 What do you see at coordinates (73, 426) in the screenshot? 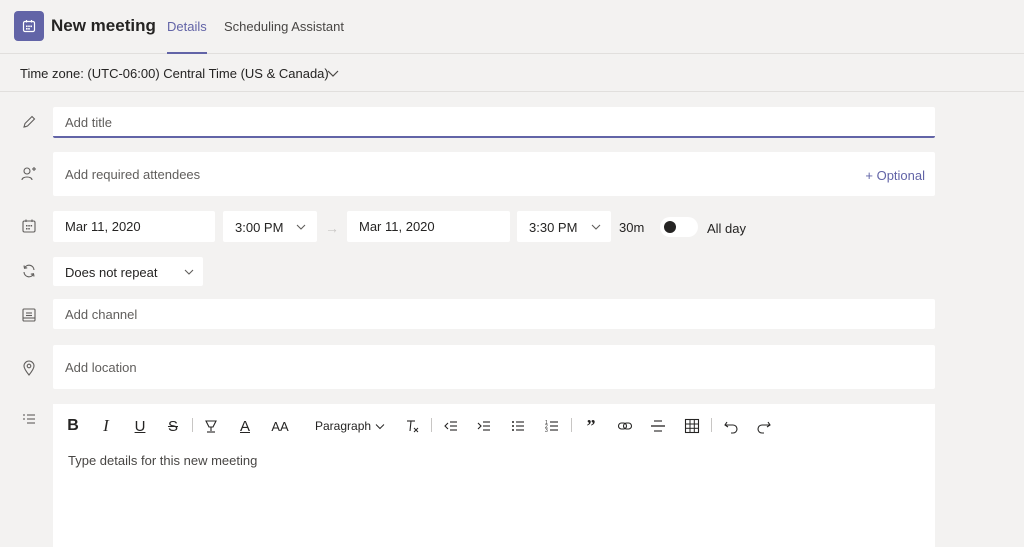
I see `bold-button: B` at bounding box center [73, 426].